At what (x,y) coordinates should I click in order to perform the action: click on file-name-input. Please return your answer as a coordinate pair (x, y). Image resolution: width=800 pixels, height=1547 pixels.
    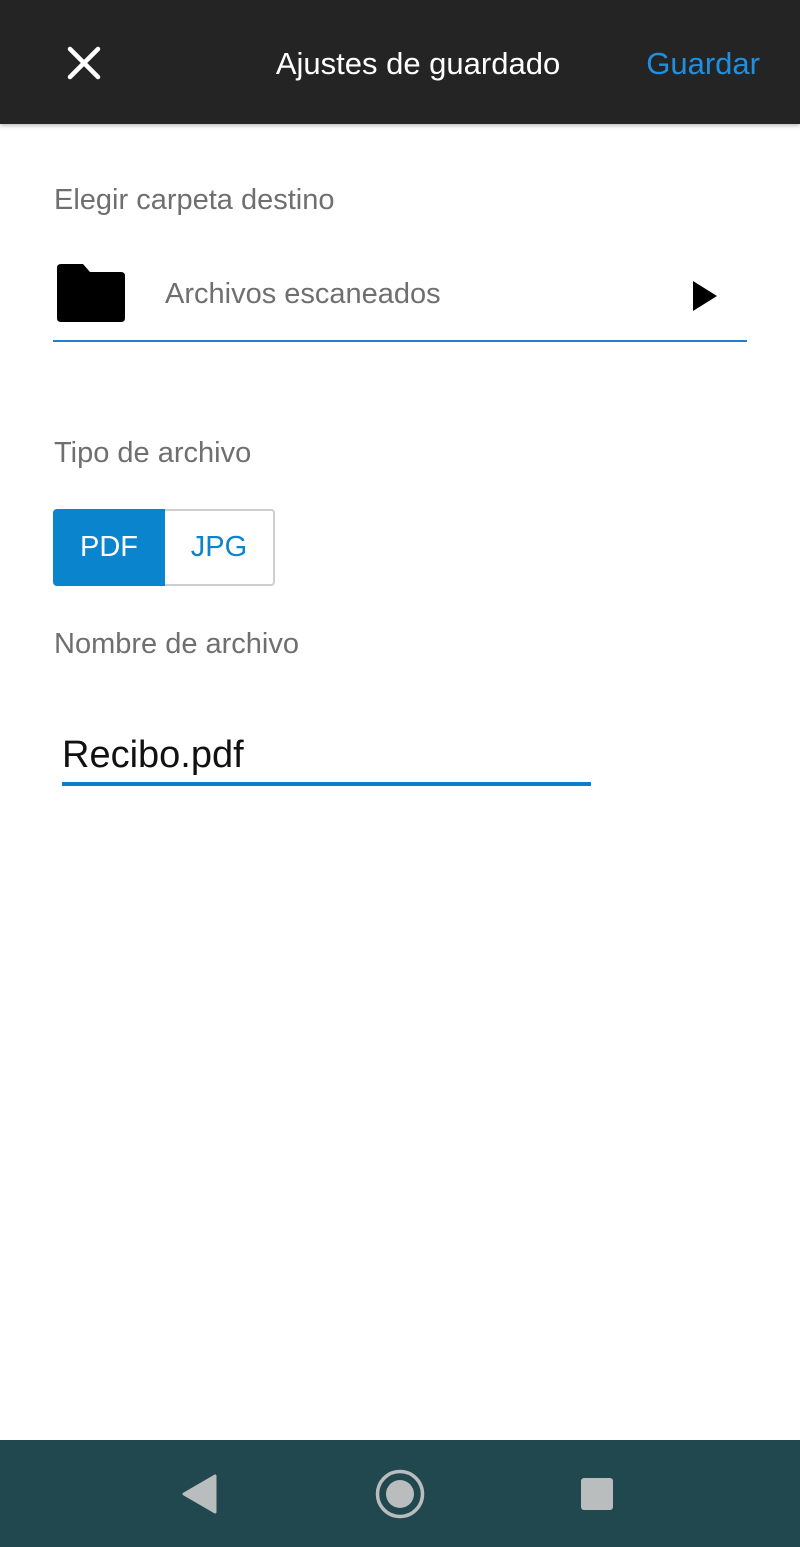
    Looking at the image, I should click on (326, 757).